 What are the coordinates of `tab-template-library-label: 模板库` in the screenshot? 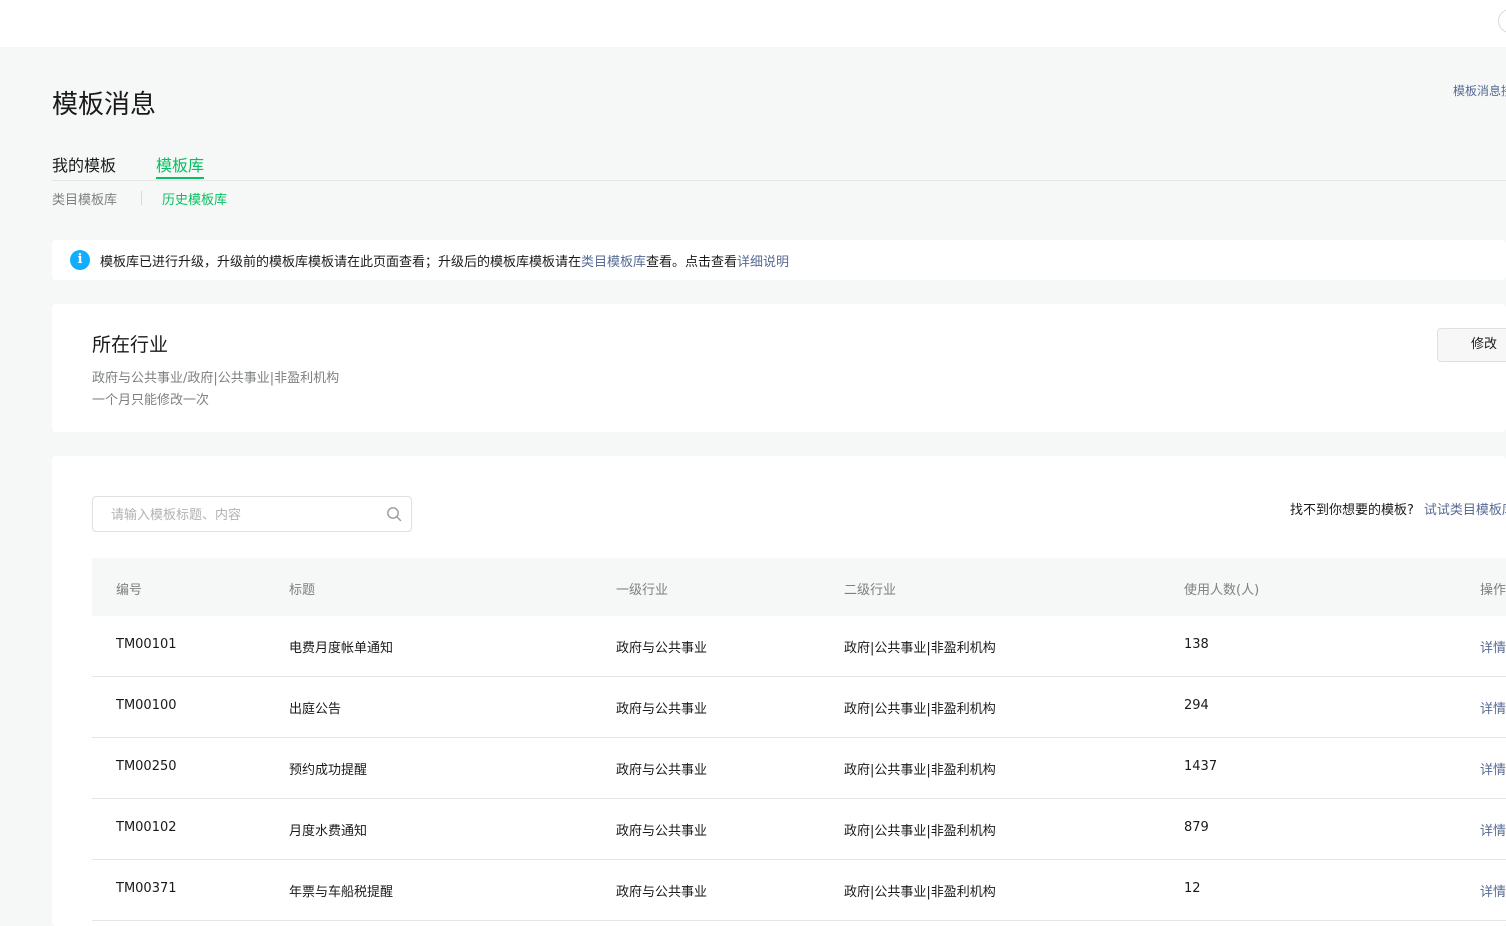 It's located at (180, 165).